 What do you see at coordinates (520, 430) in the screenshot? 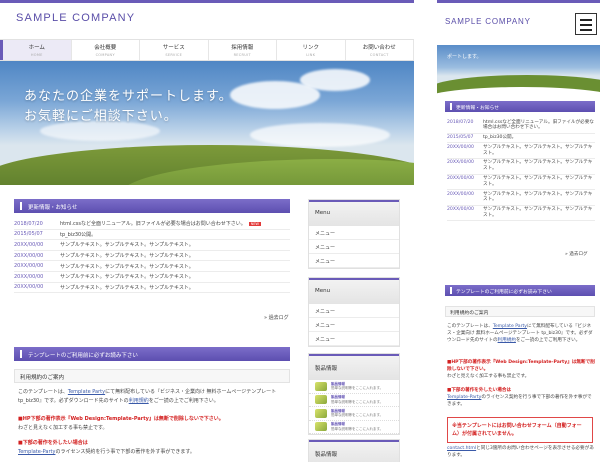
I see `form-notice-box: ※当テンプレートにはお問い合わせフォーム（自動フォーム）が付属されていません。` at bounding box center [520, 430].